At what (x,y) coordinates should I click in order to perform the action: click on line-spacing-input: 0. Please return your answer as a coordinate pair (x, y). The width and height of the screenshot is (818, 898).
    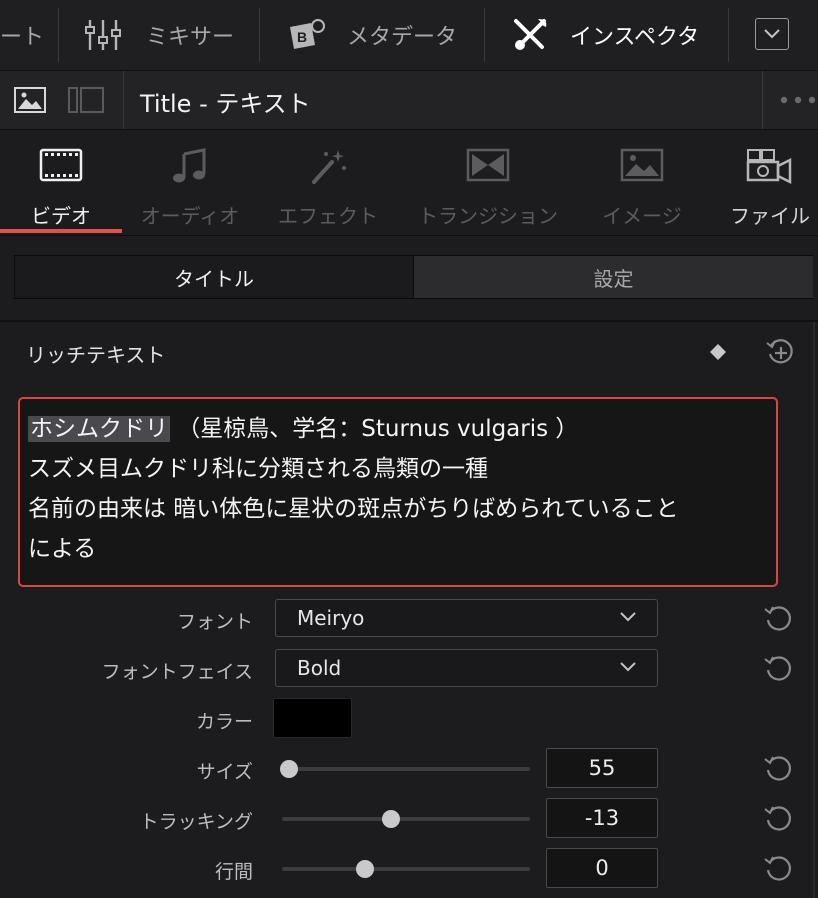
    Looking at the image, I should click on (602, 868).